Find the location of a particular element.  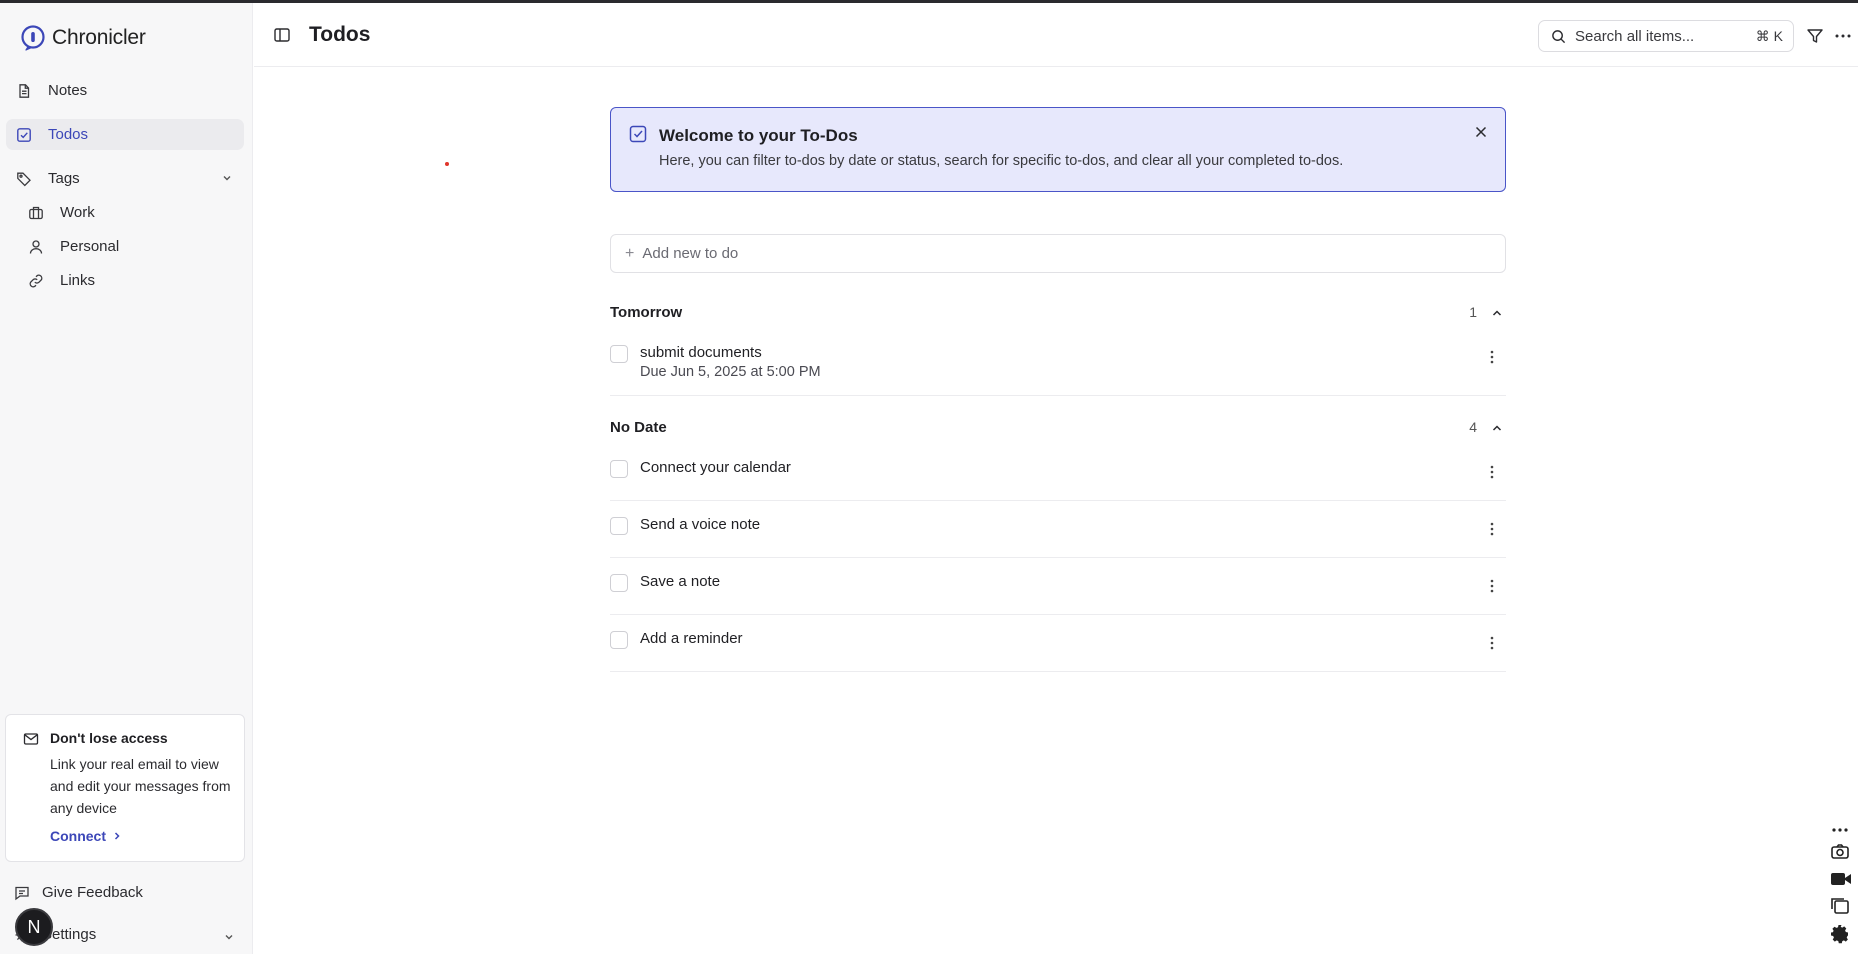

todo-title: Add a reminder is located at coordinates (691, 638).